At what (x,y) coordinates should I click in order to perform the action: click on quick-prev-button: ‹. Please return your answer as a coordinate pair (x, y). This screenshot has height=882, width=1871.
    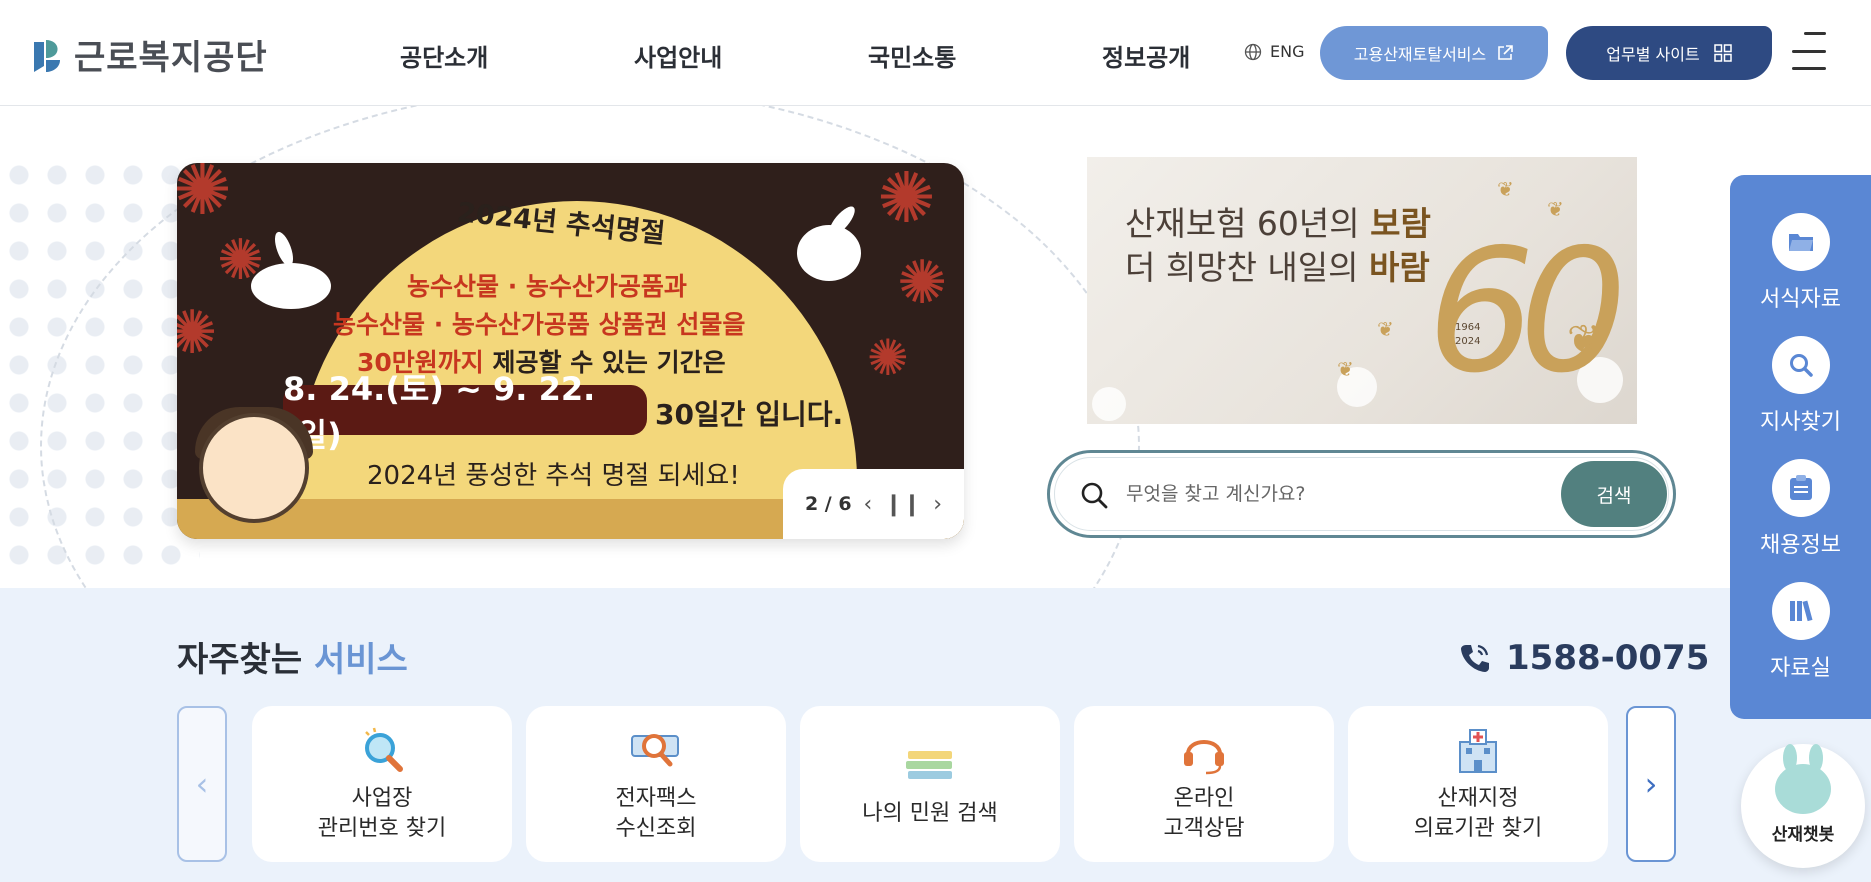
    Looking at the image, I should click on (202, 784).